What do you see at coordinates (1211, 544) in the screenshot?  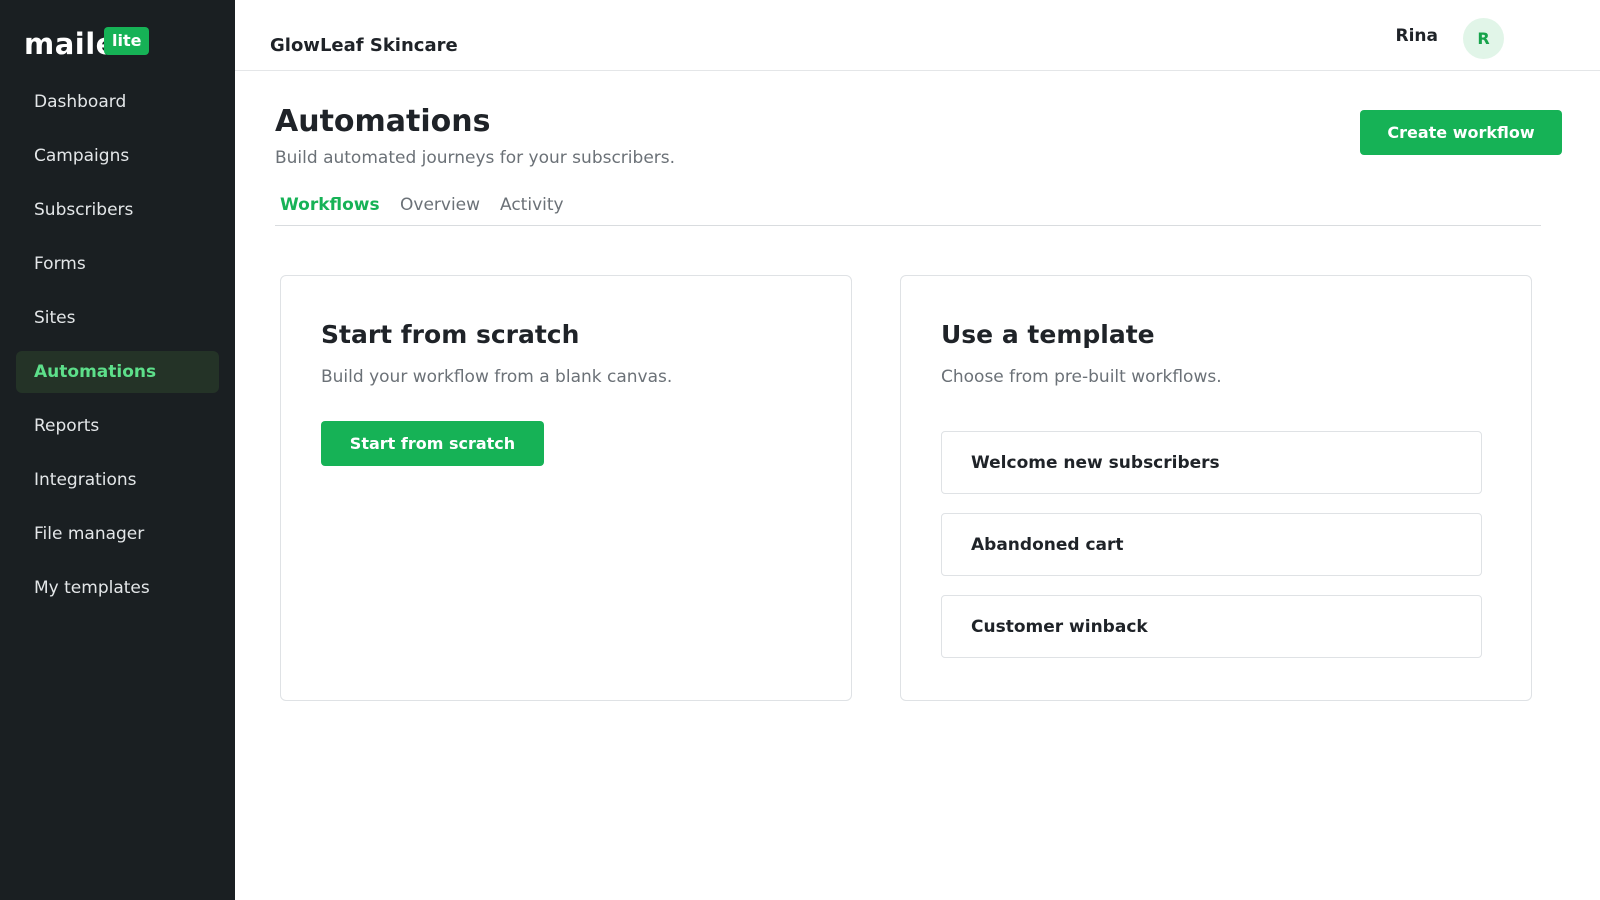 I see `template-abandoned-cart: Abandoned cart` at bounding box center [1211, 544].